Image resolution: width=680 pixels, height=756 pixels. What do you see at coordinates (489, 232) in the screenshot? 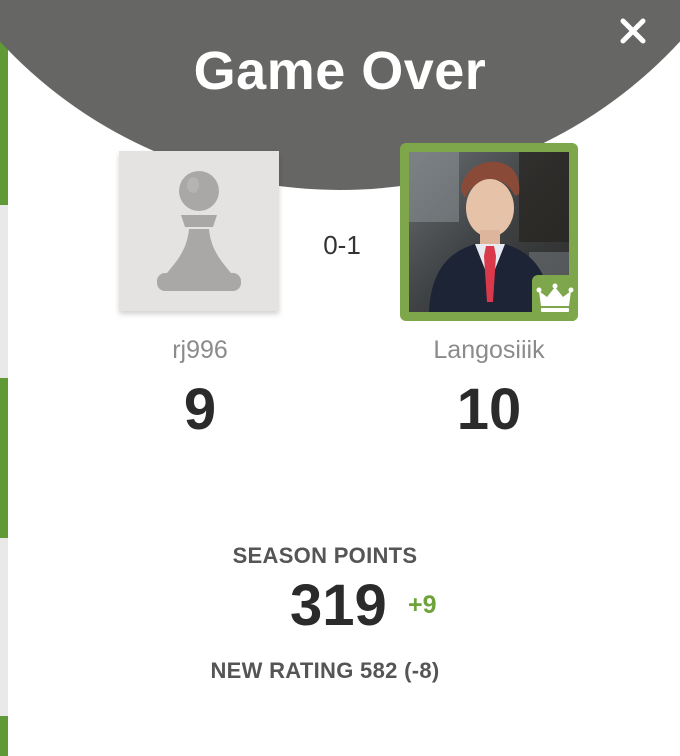
I see `player-right-avatar` at bounding box center [489, 232].